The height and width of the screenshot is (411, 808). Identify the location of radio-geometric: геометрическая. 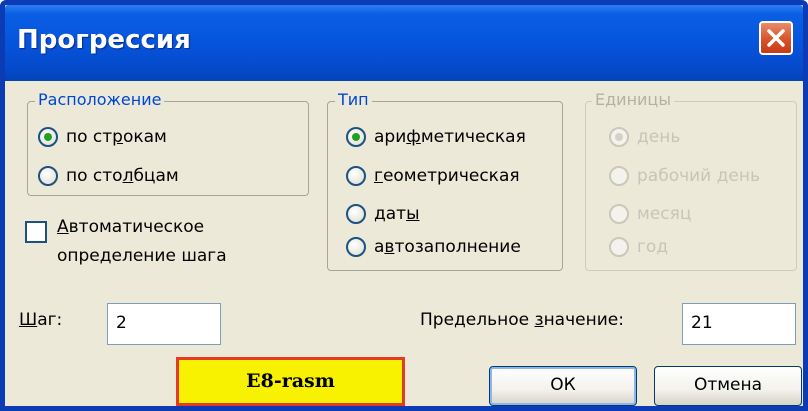
(433, 176).